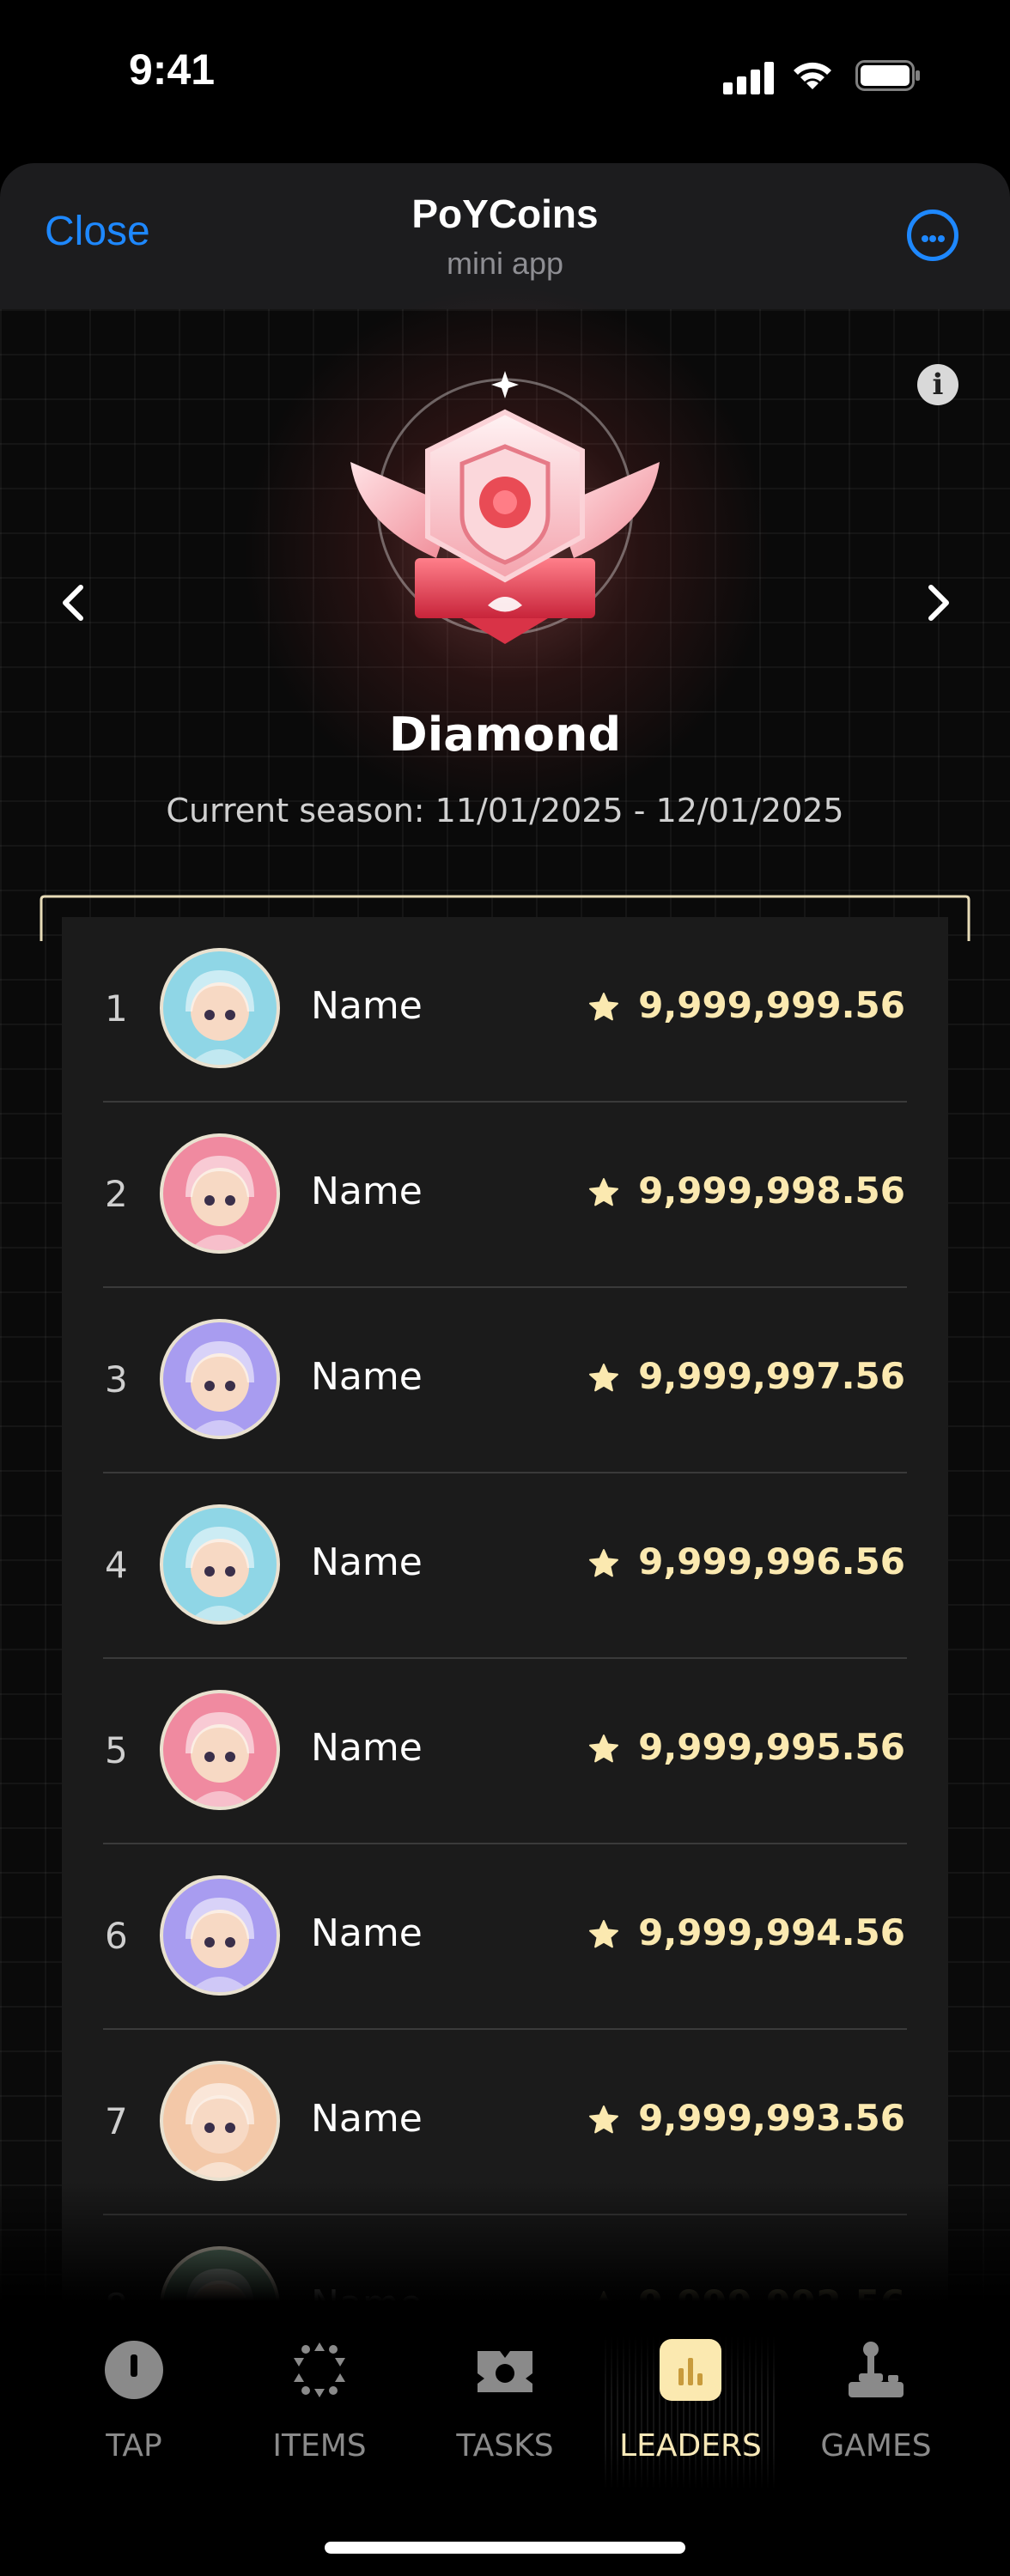 Image resolution: width=1010 pixels, height=2576 pixels. Describe the element at coordinates (134, 2413) in the screenshot. I see `tab-tap: TAP` at that location.